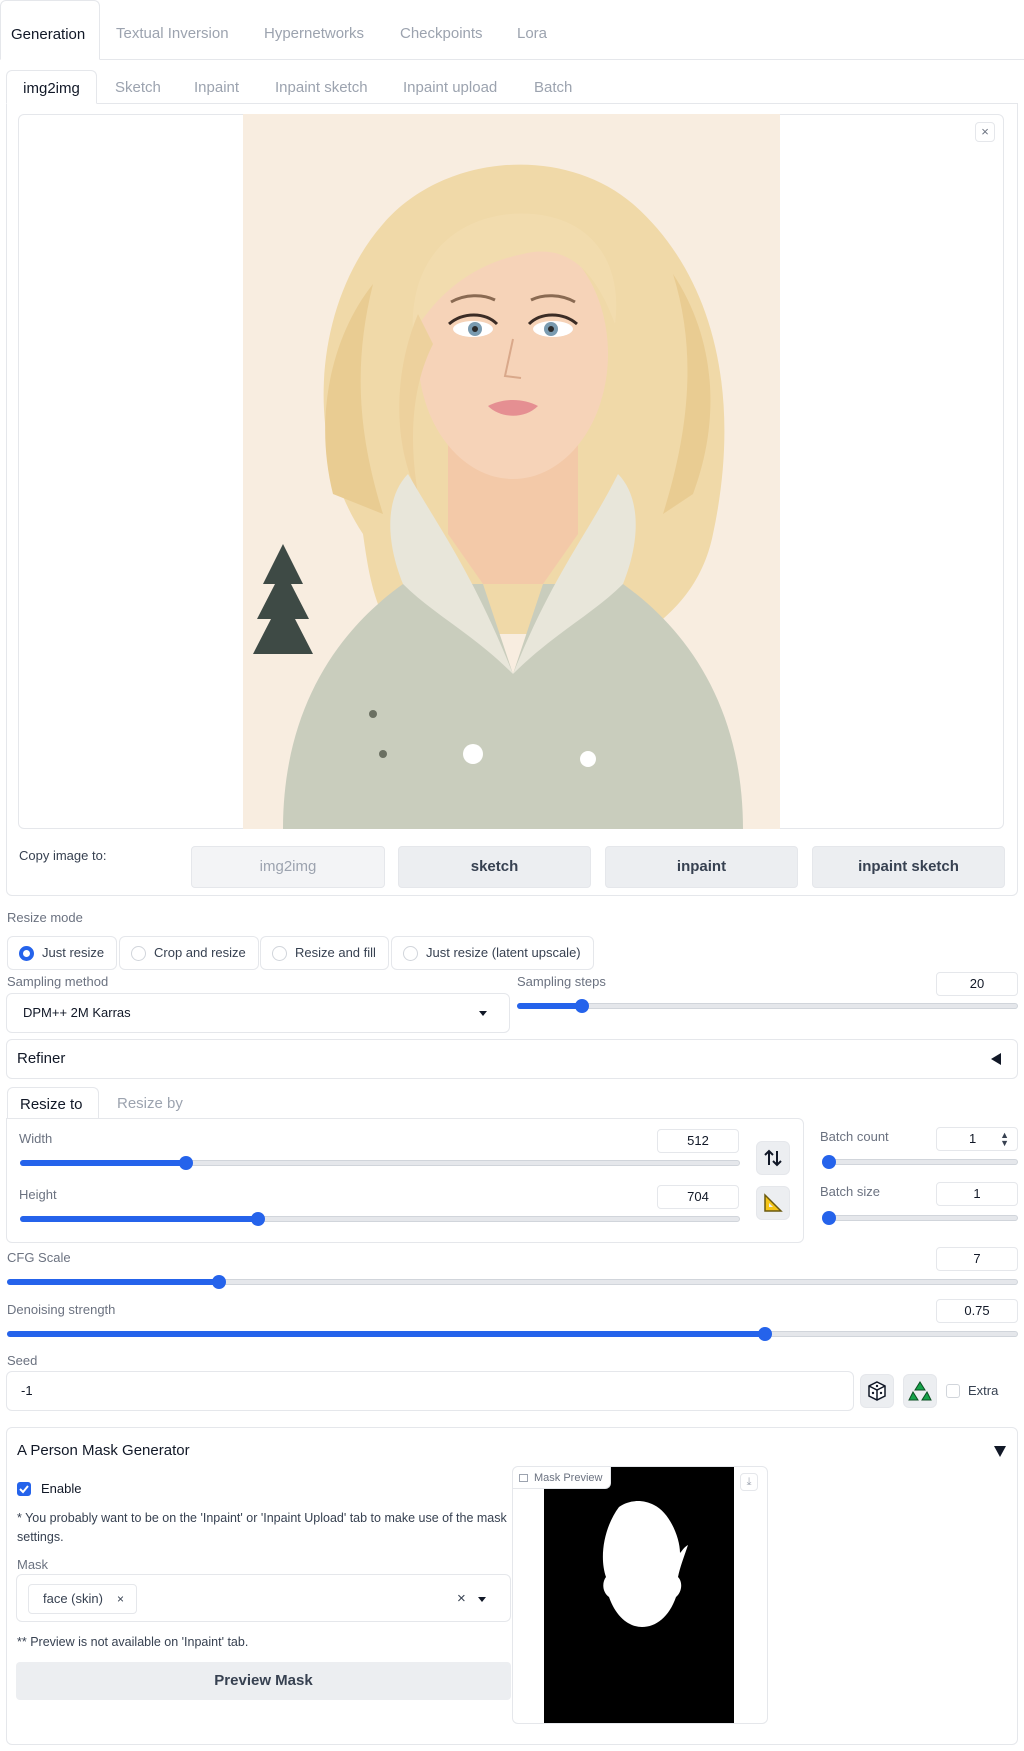 This screenshot has width=1024, height=1751. Describe the element at coordinates (494, 867) in the screenshot. I see `copy-to-sketch-button: sketch` at that location.